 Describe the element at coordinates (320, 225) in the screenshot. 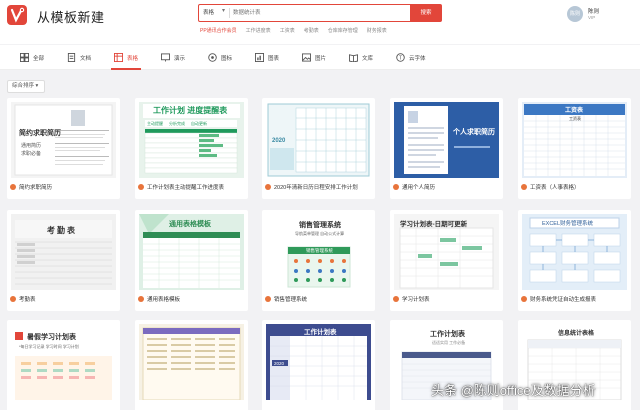

I see `thumb-heading: 销售管理系统` at that location.